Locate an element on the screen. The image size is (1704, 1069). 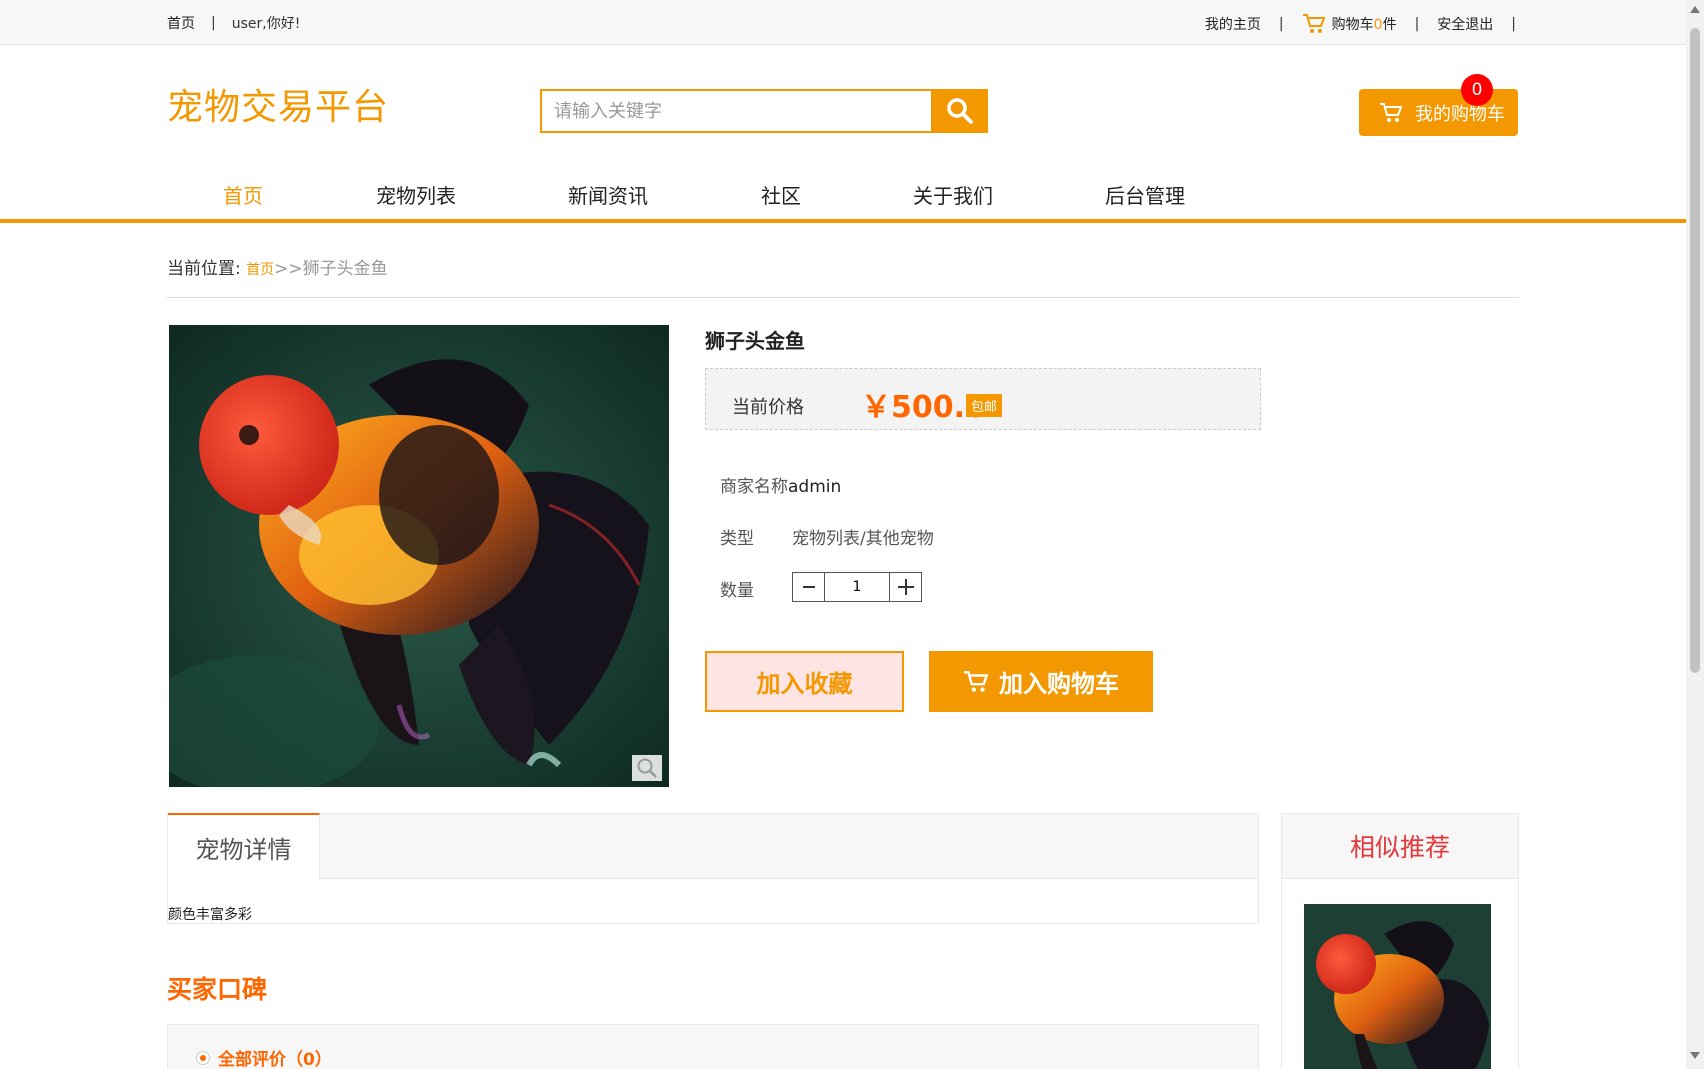
magnifier-icon is located at coordinates (647, 768).